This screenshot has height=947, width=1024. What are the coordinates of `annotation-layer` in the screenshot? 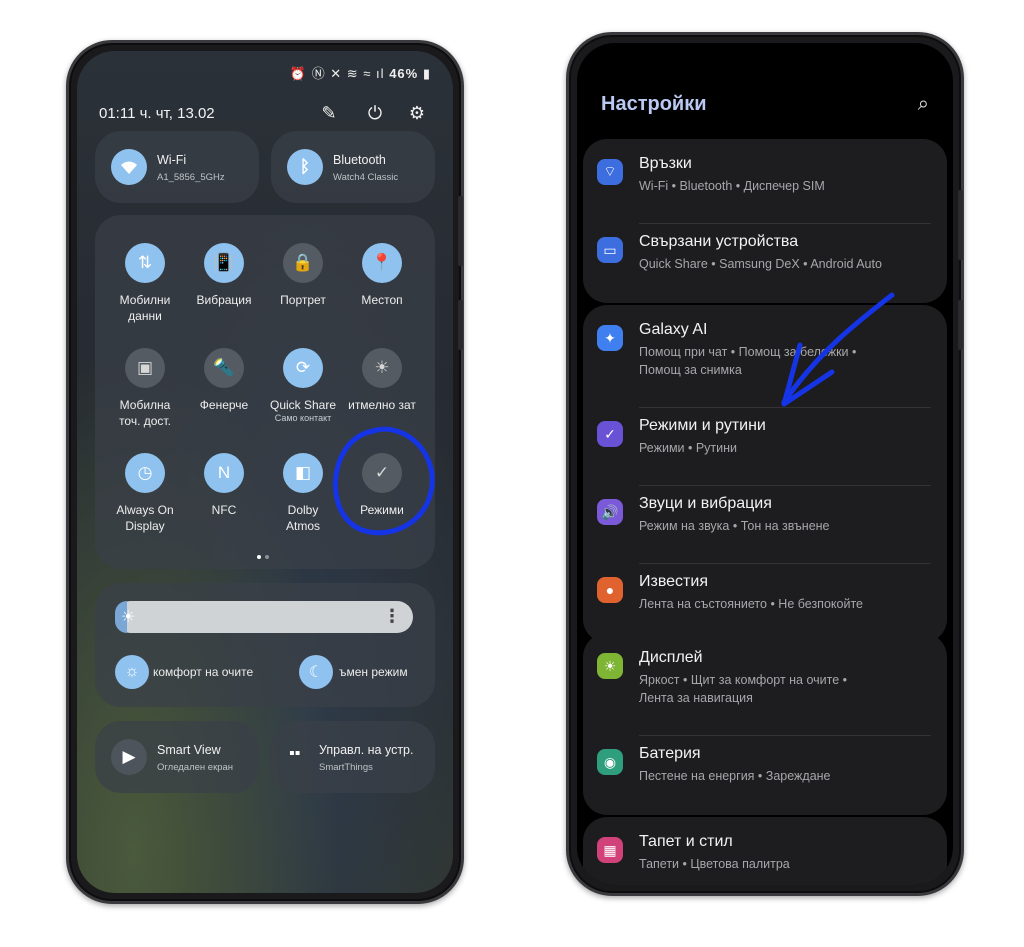 It's located at (613, 414).